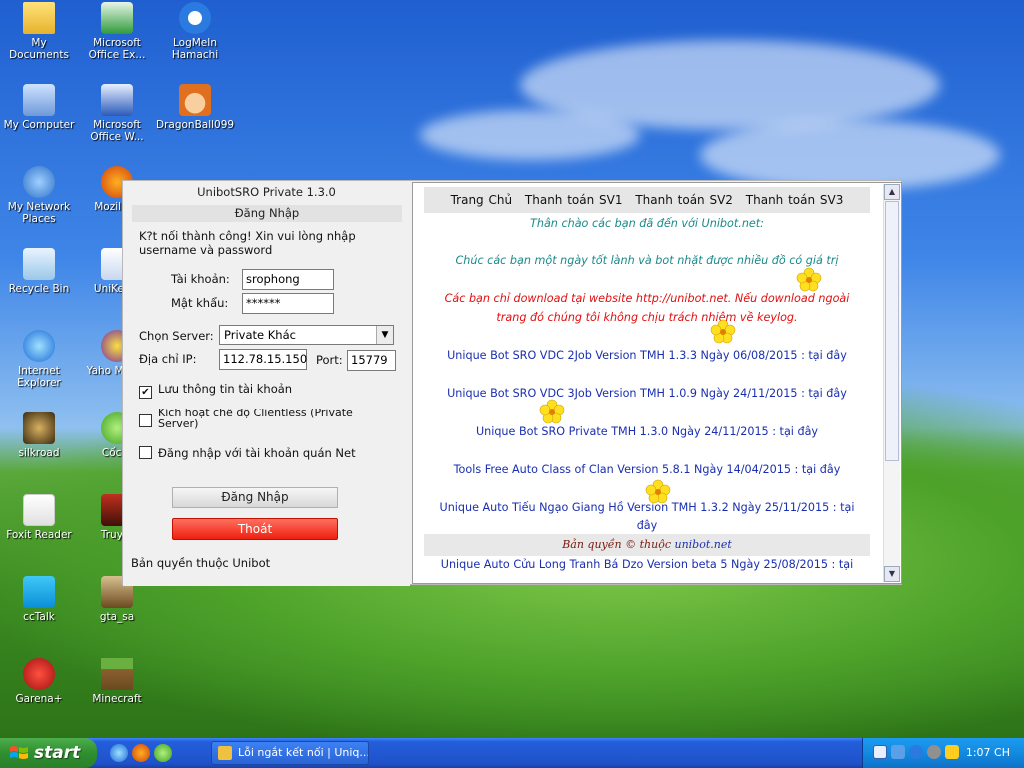 The height and width of the screenshot is (768, 1024). I want to click on scroll-up-button: ▲, so click(892, 192).